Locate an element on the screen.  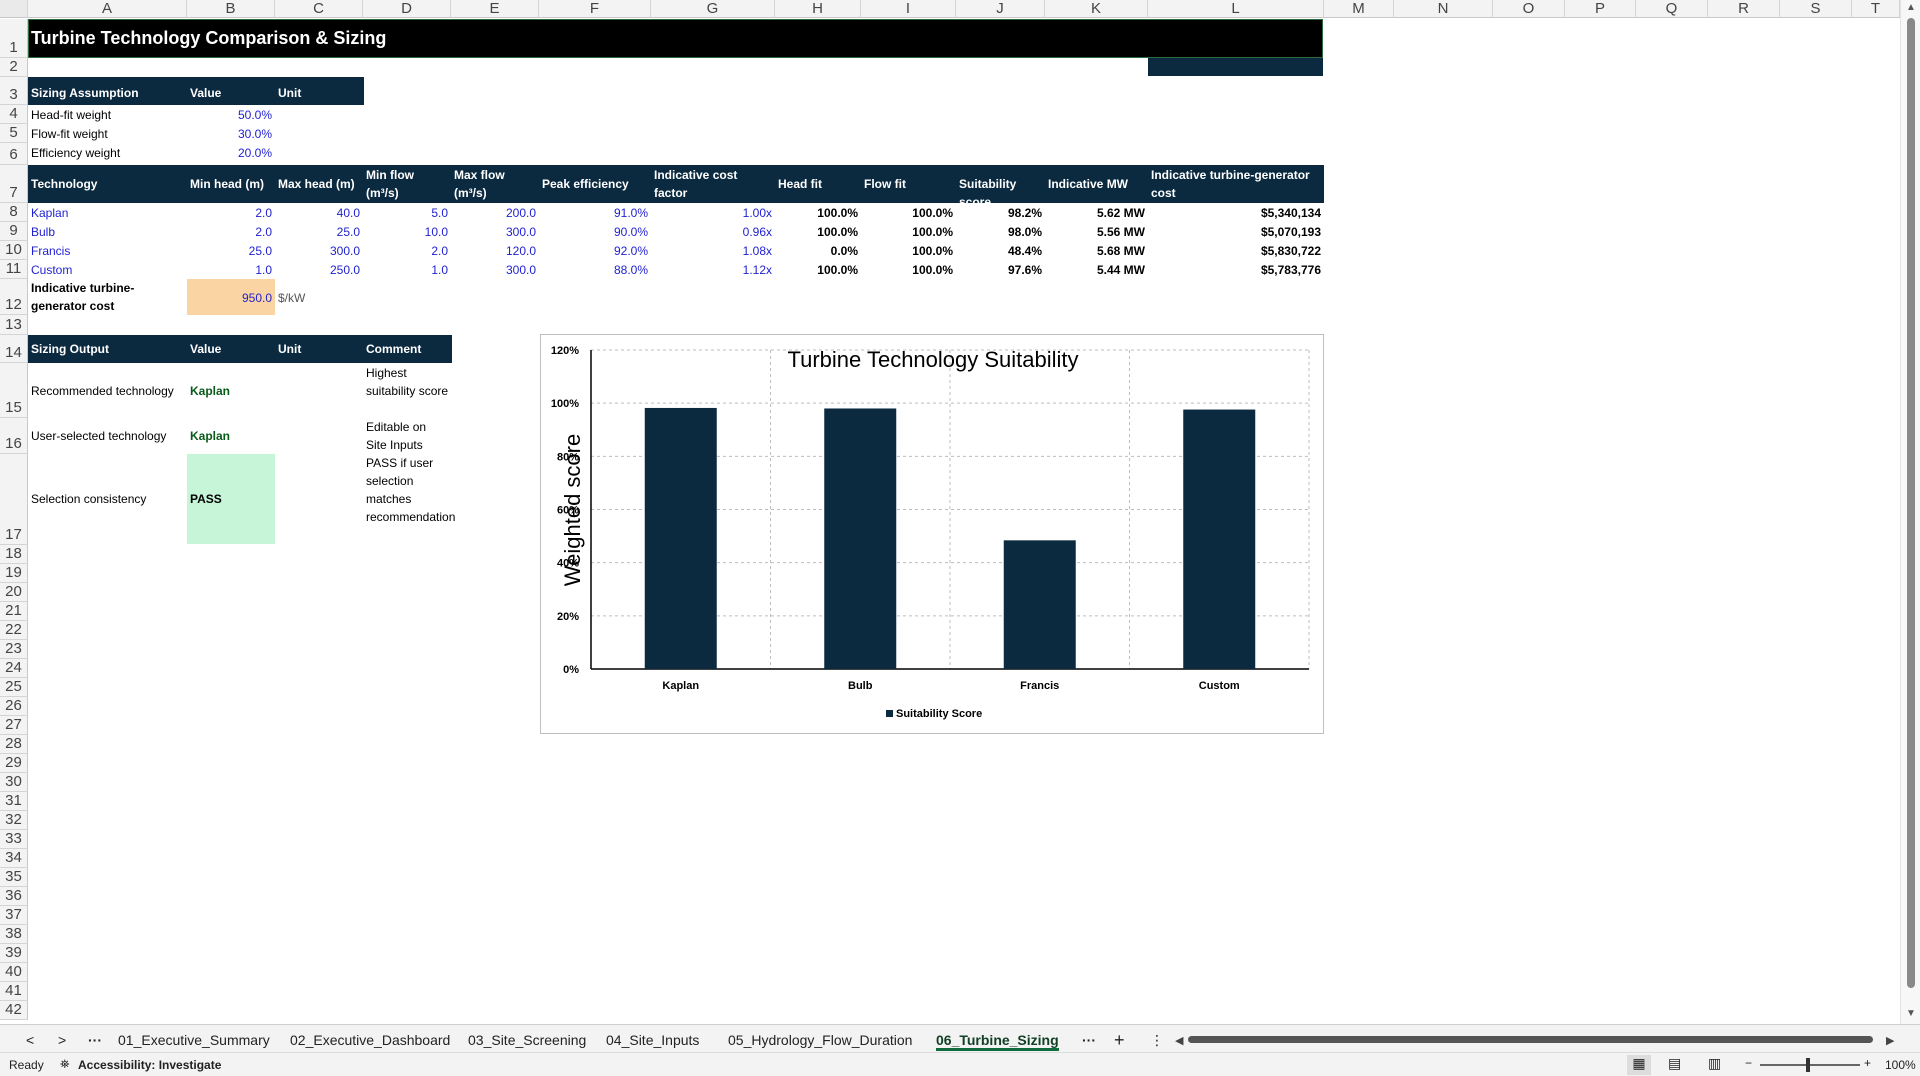
column-header-d: D is located at coordinates (407, 9).